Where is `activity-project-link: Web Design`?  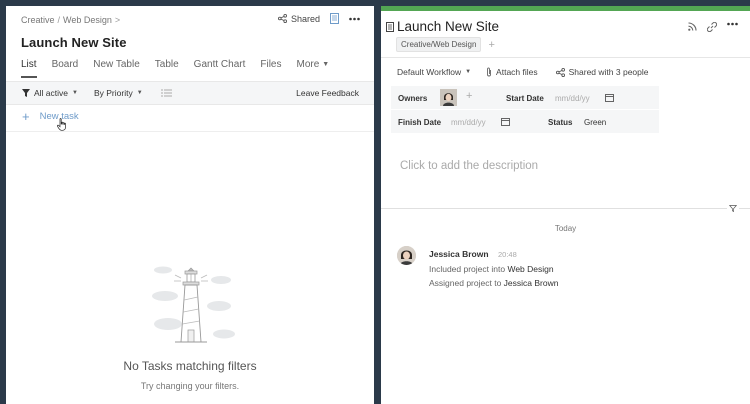
activity-project-link: Web Design is located at coordinates (530, 269).